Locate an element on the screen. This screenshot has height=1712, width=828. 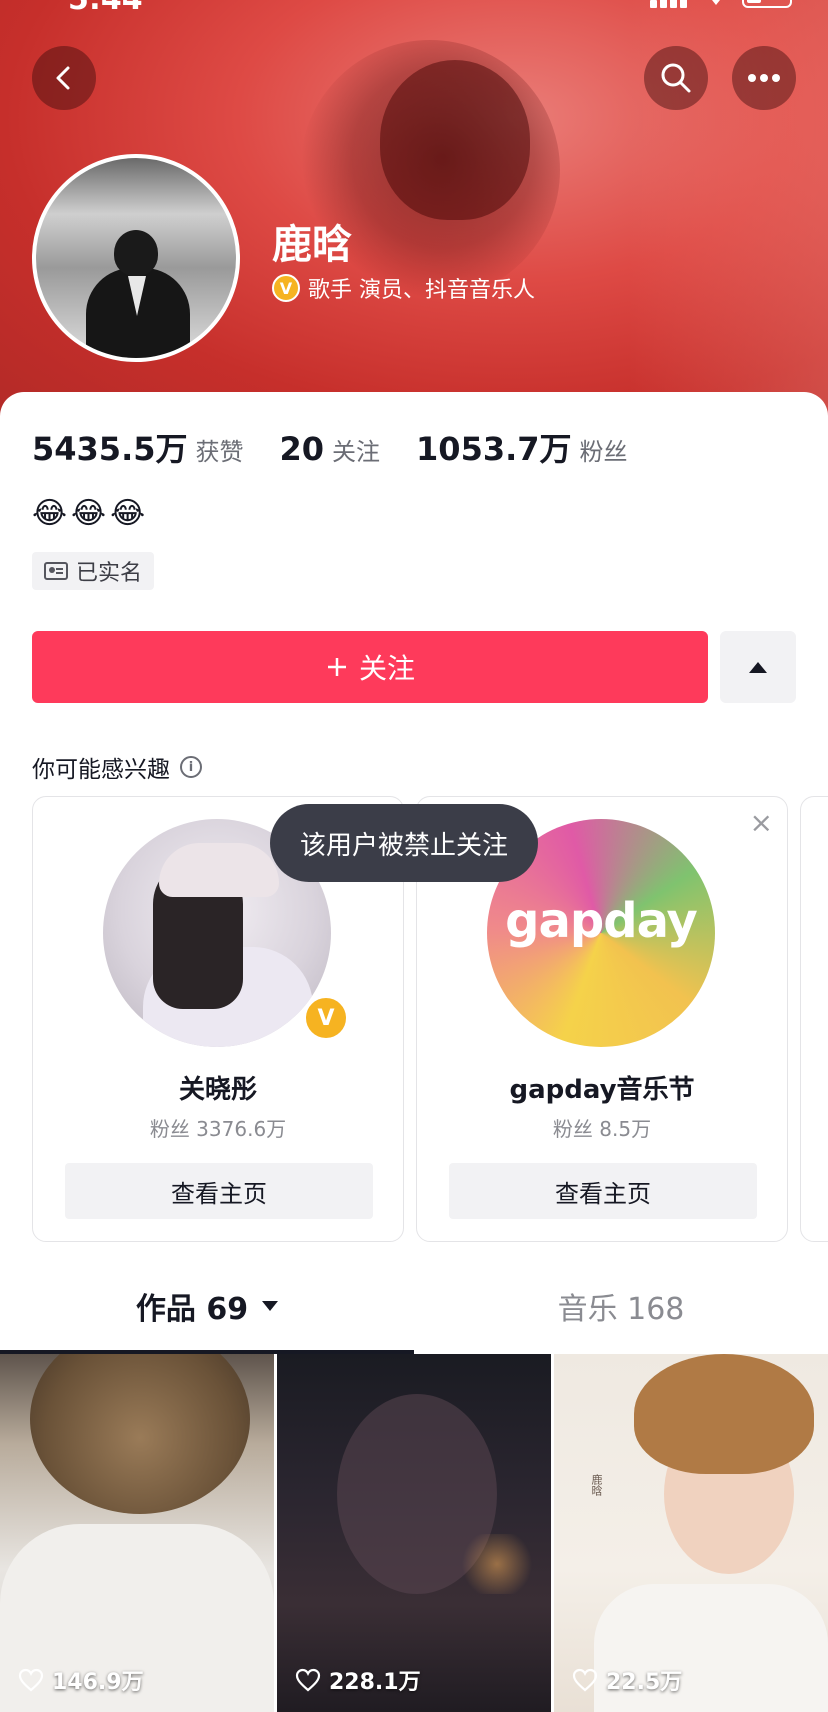
video-likes: 22.5万 is located at coordinates (627, 1680).